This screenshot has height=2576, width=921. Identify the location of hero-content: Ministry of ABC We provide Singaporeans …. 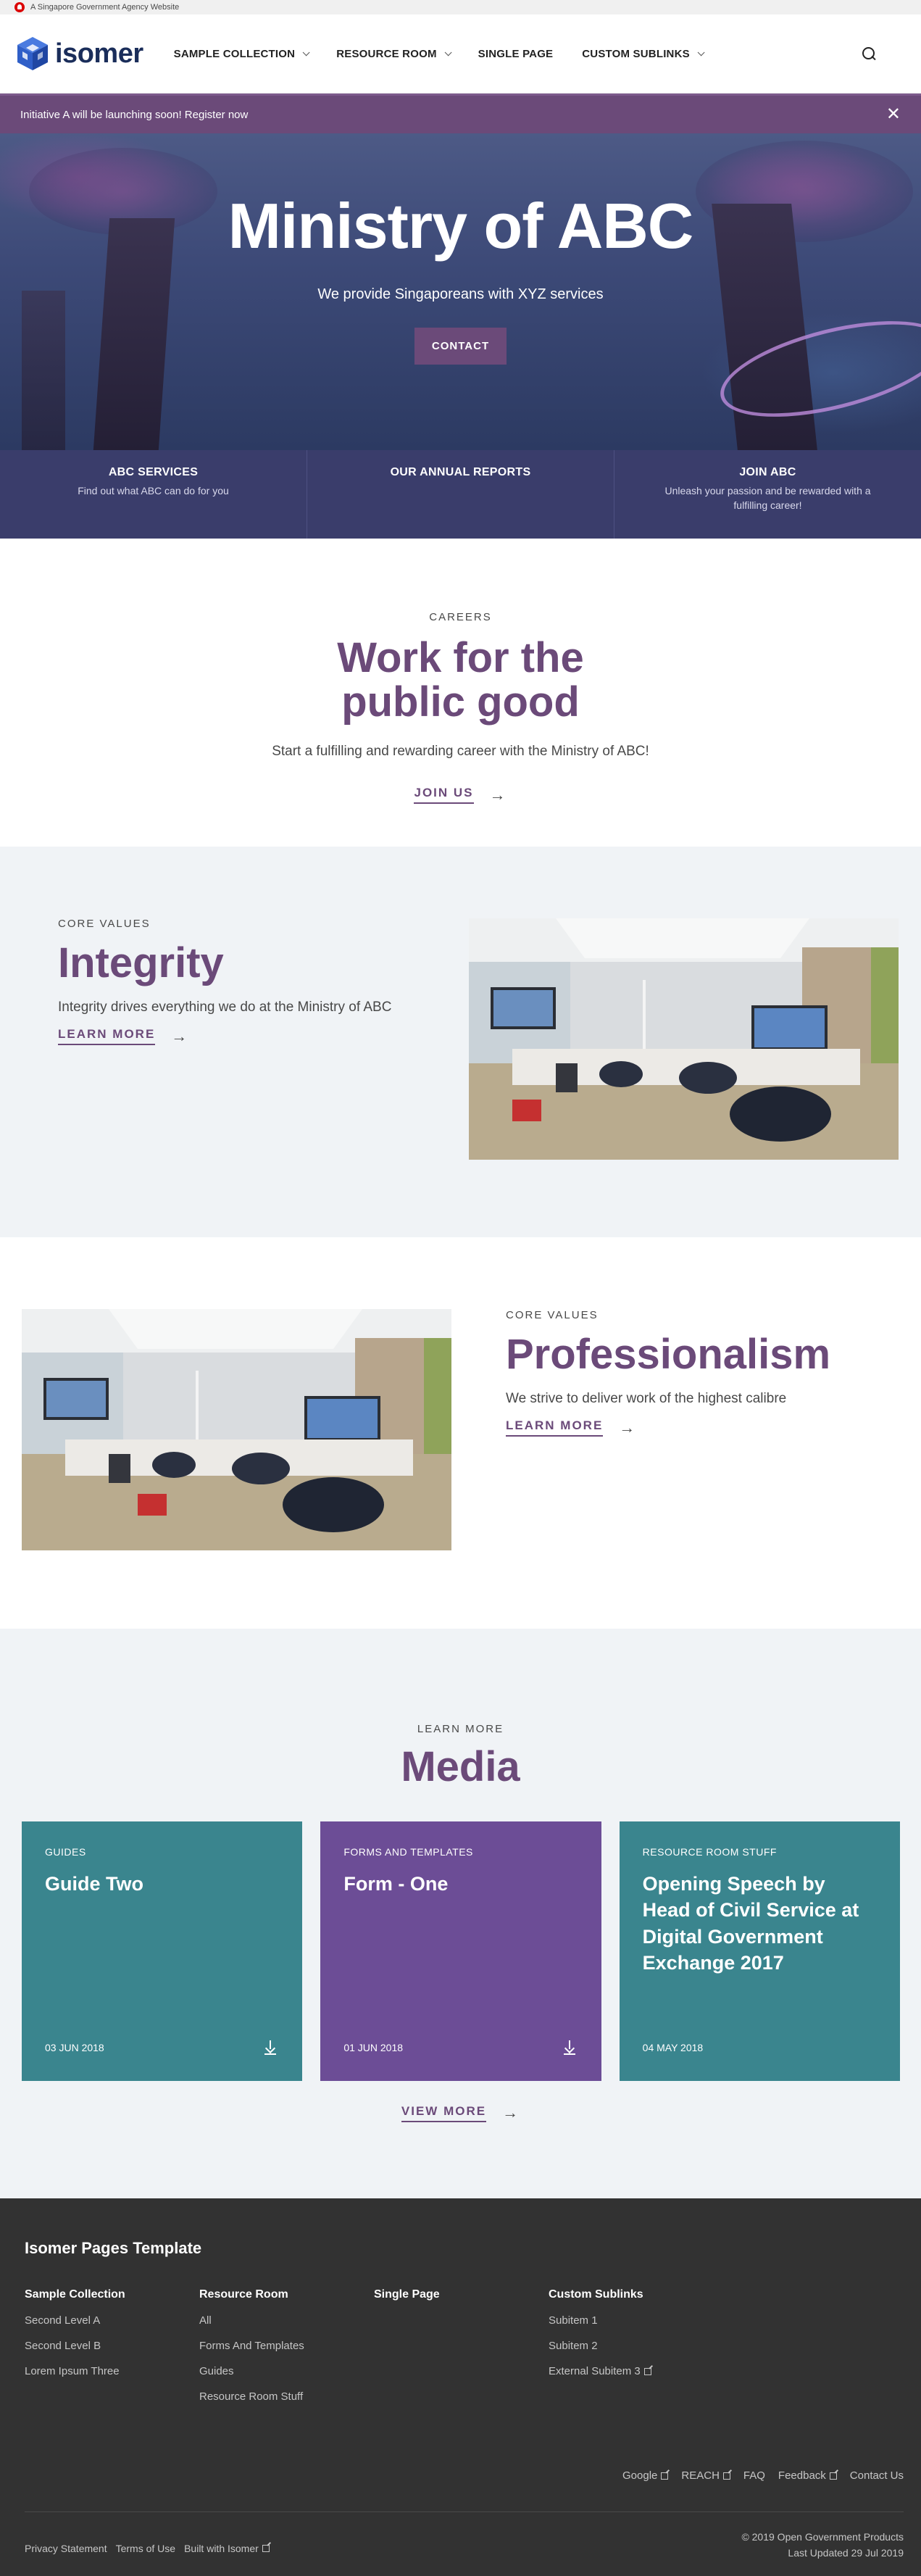
(460, 278).